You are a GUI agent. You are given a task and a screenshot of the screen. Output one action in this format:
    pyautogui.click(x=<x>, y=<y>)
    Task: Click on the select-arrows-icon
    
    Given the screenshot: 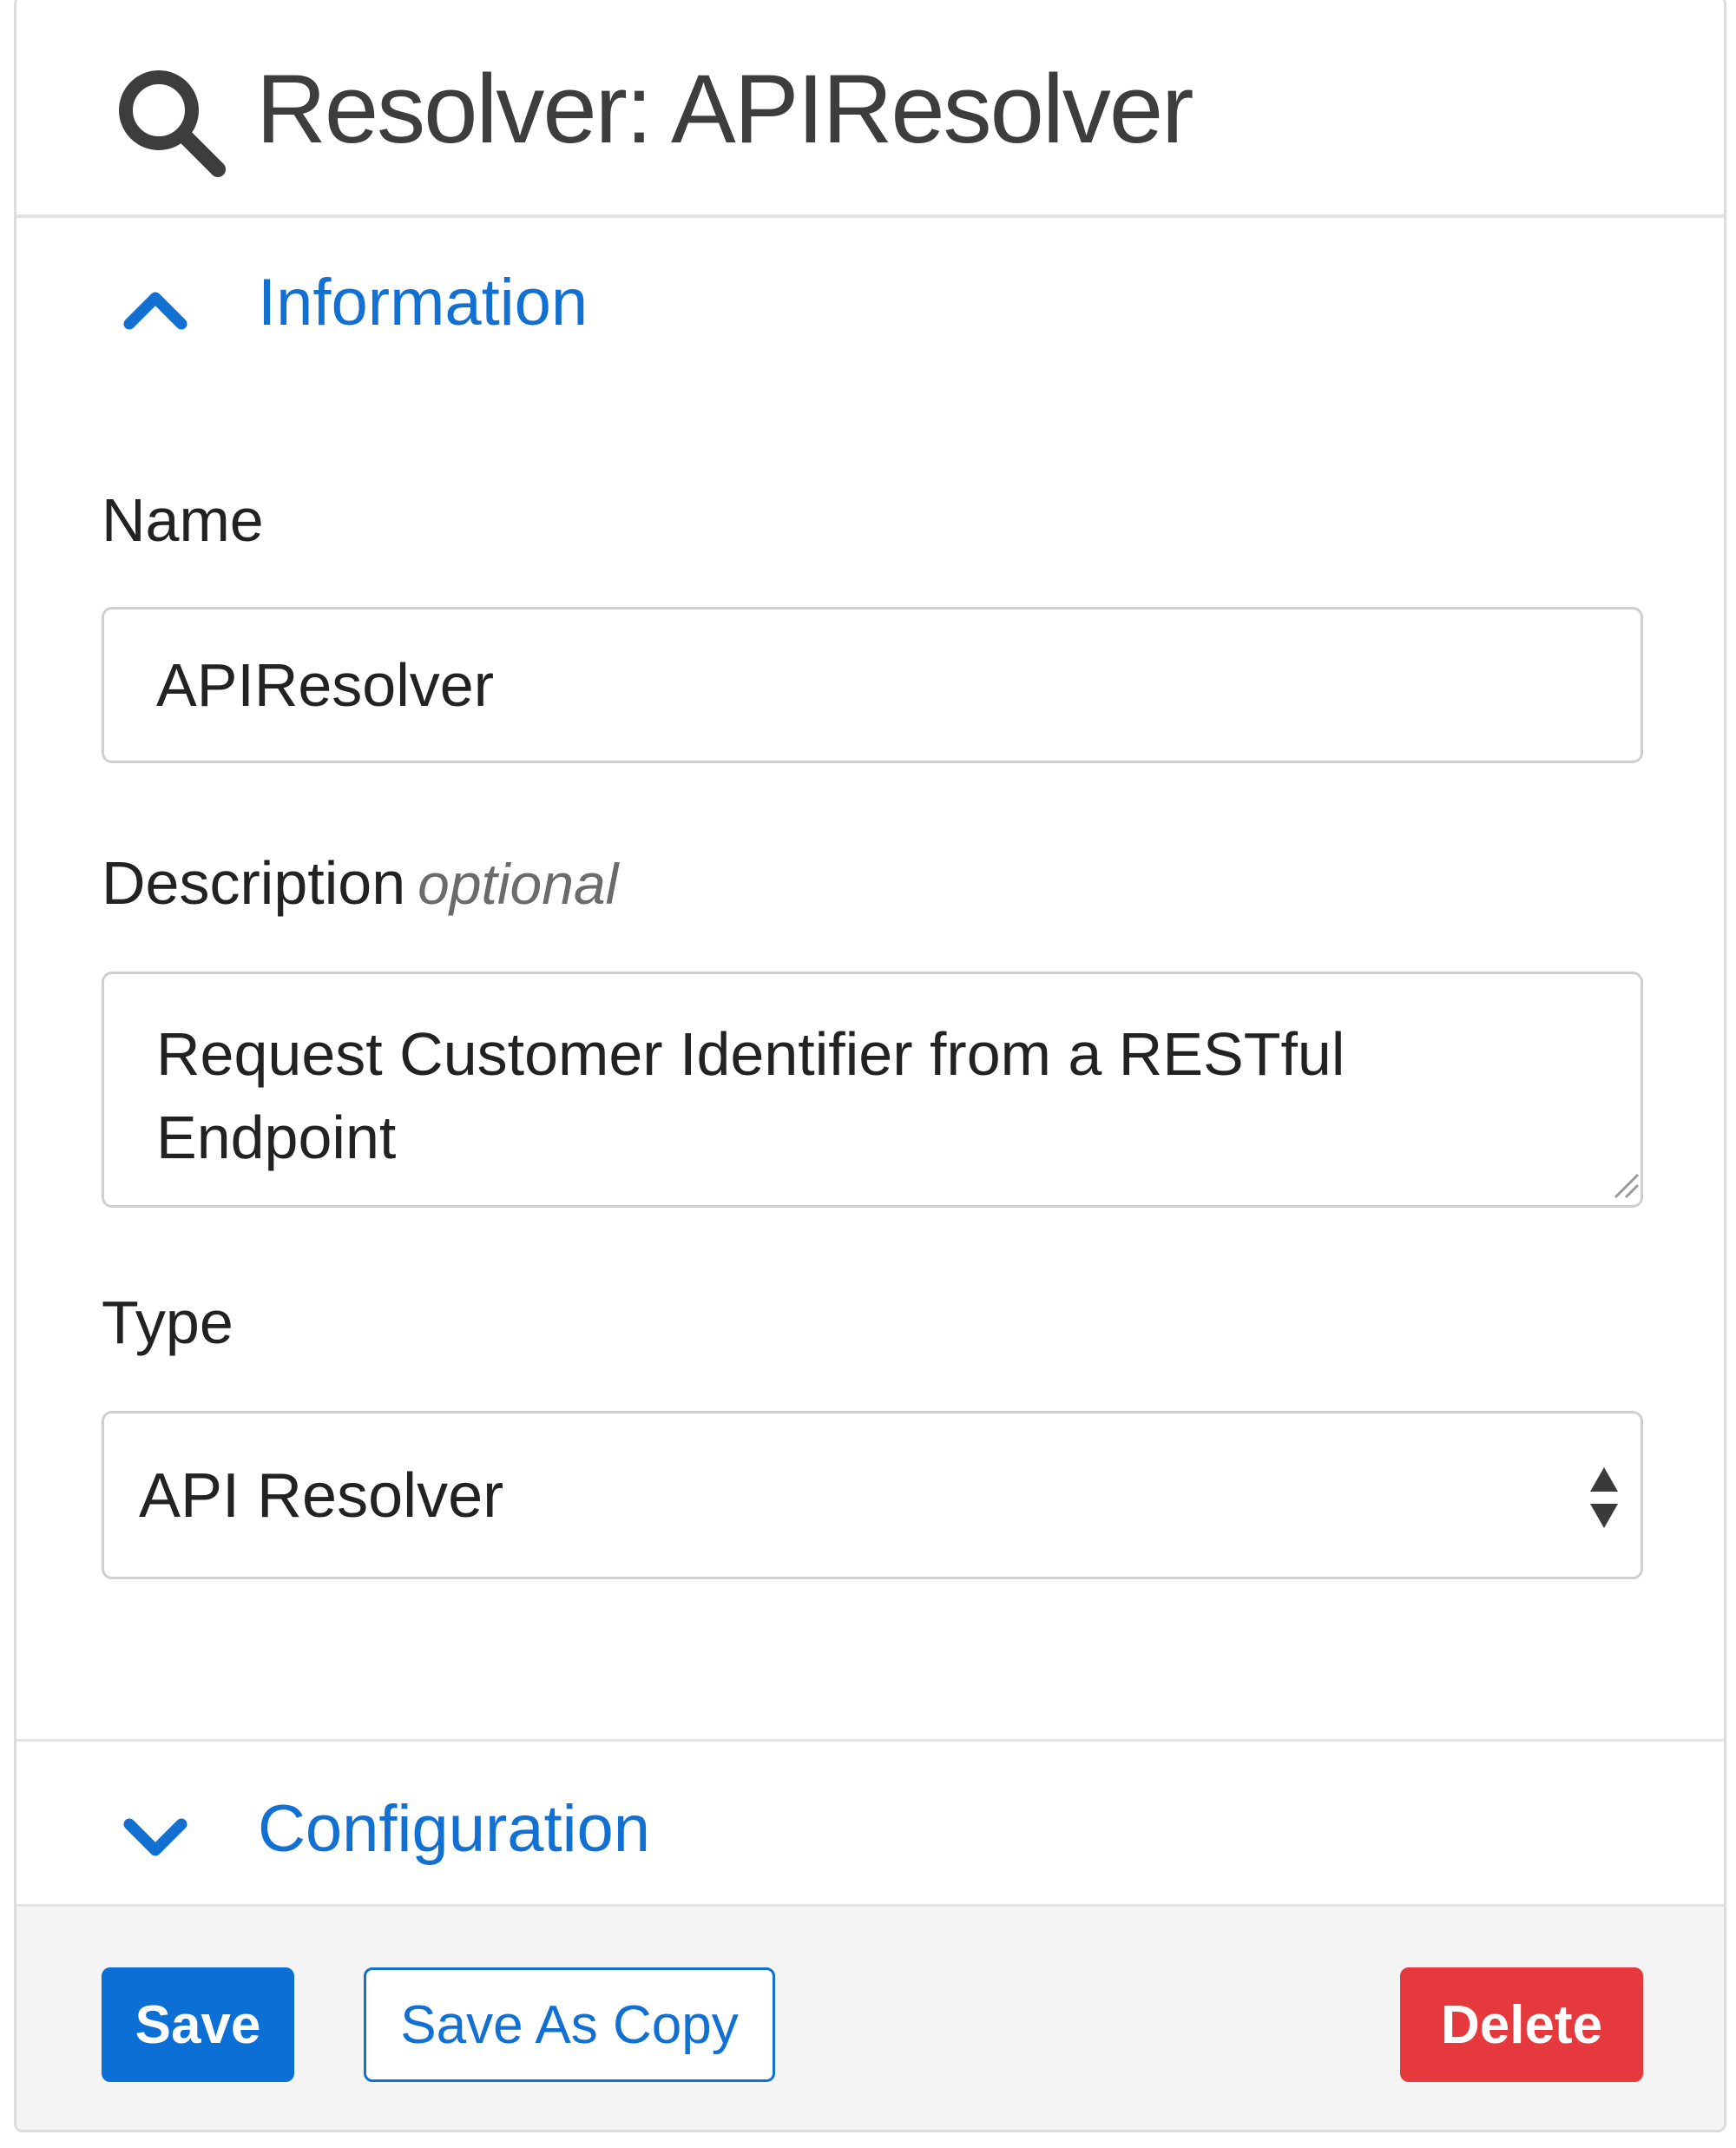 What is the action you would take?
    pyautogui.click(x=1604, y=1498)
    